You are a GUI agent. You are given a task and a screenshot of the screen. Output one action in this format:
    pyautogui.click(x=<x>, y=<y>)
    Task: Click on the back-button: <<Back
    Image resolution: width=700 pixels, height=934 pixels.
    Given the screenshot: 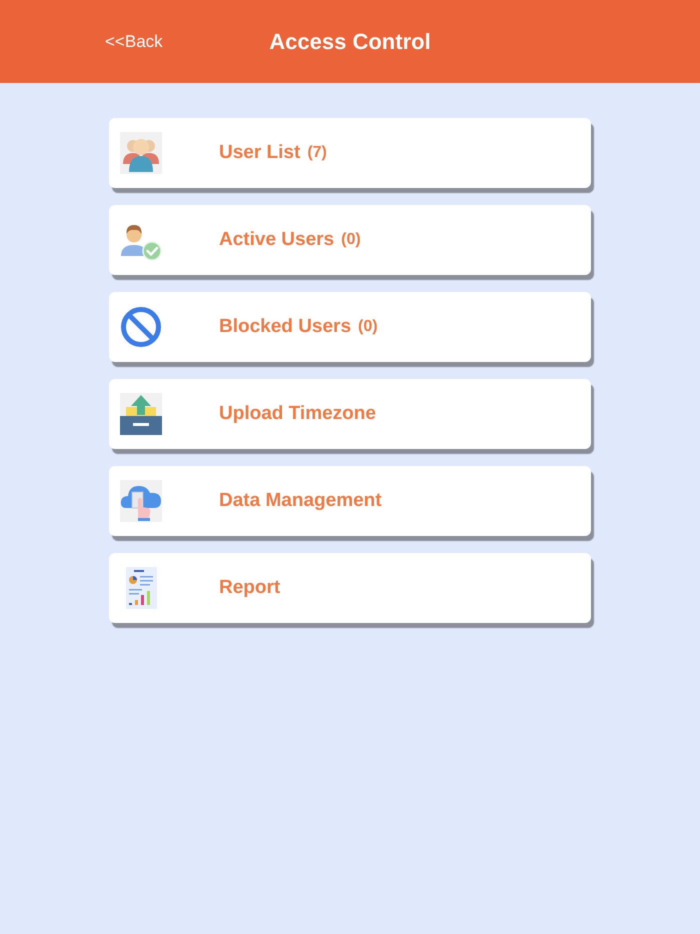 What is the action you would take?
    pyautogui.click(x=134, y=42)
    